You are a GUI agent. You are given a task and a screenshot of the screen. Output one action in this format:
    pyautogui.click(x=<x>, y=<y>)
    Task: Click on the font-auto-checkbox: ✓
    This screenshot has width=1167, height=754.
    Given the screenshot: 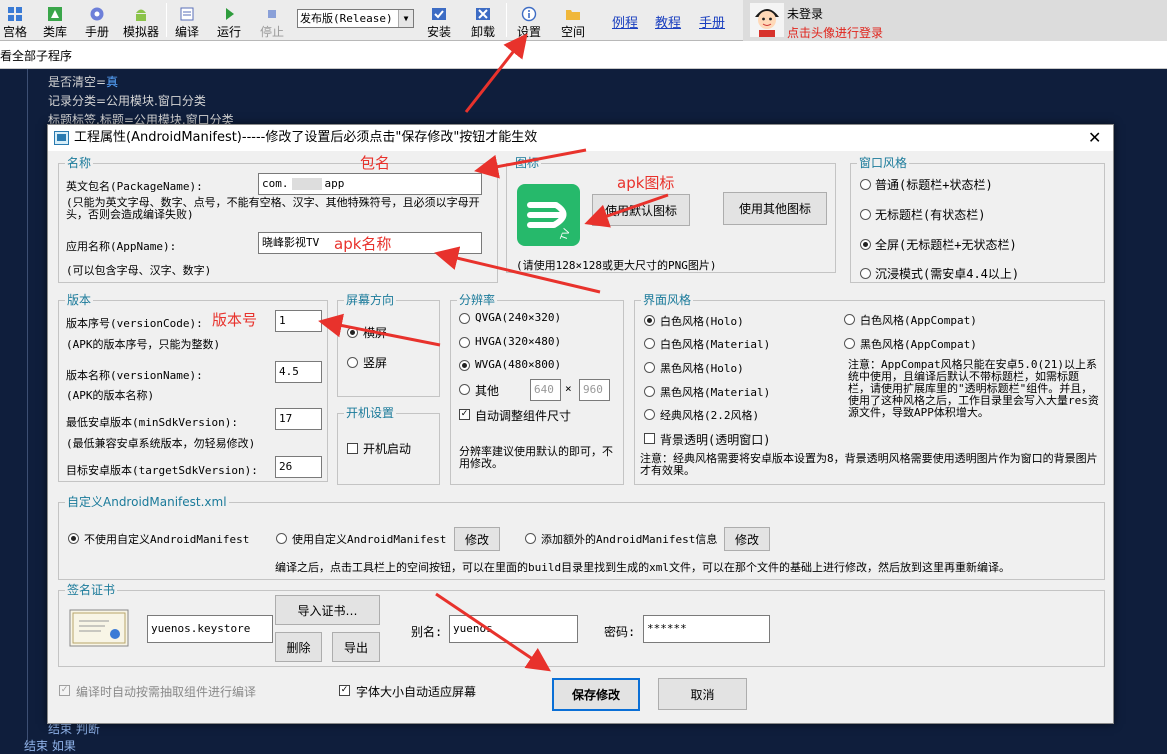 What is the action you would take?
    pyautogui.click(x=344, y=690)
    